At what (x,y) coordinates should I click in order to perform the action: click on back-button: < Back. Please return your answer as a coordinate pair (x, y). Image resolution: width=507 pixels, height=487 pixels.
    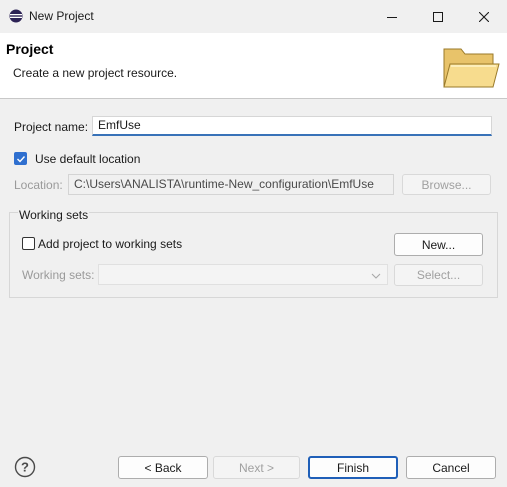
    Looking at the image, I should click on (163, 467).